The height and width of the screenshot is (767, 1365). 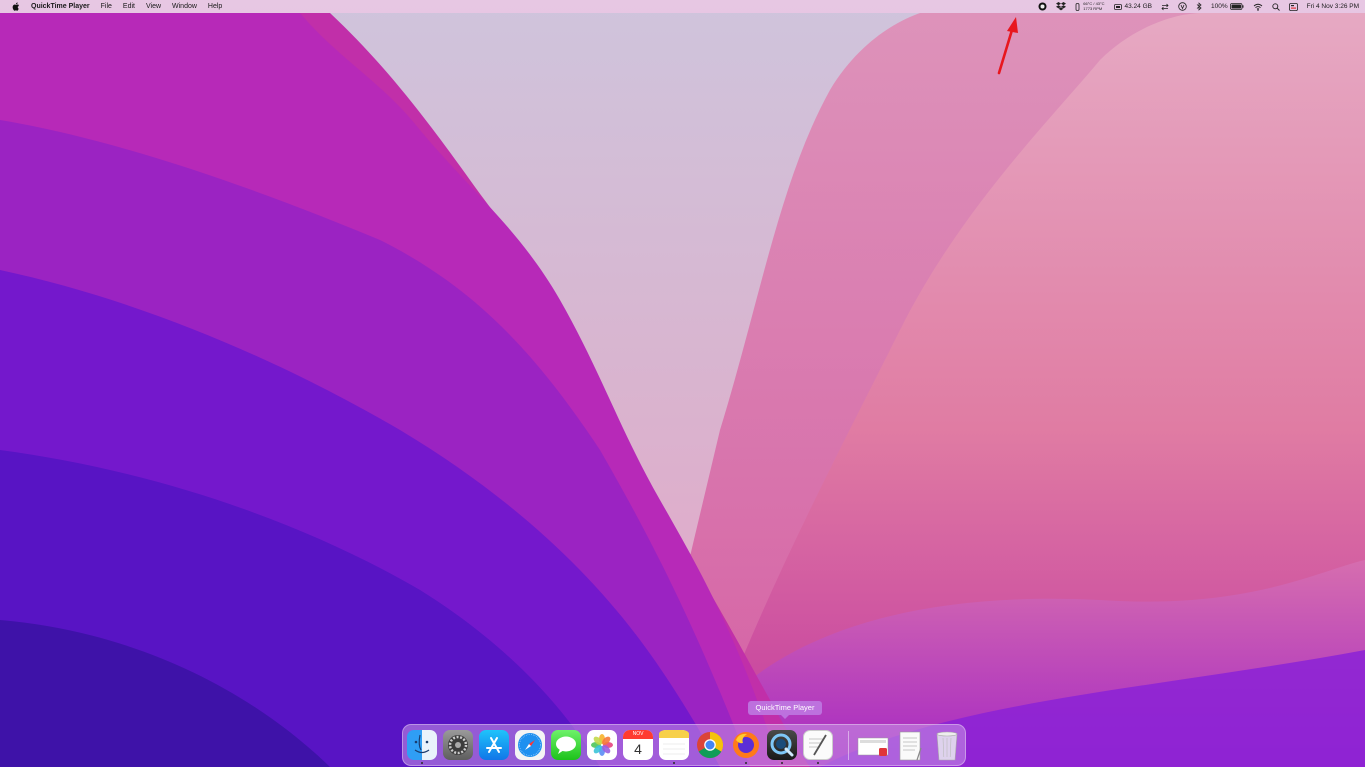 What do you see at coordinates (674, 745) in the screenshot?
I see `notes-icon` at bounding box center [674, 745].